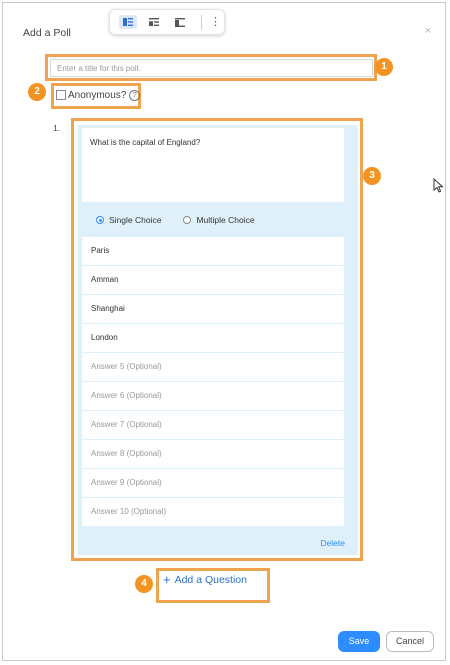 Image resolution: width=450 pixels, height=665 pixels. What do you see at coordinates (180, 22) in the screenshot?
I see `layout-right-icon` at bounding box center [180, 22].